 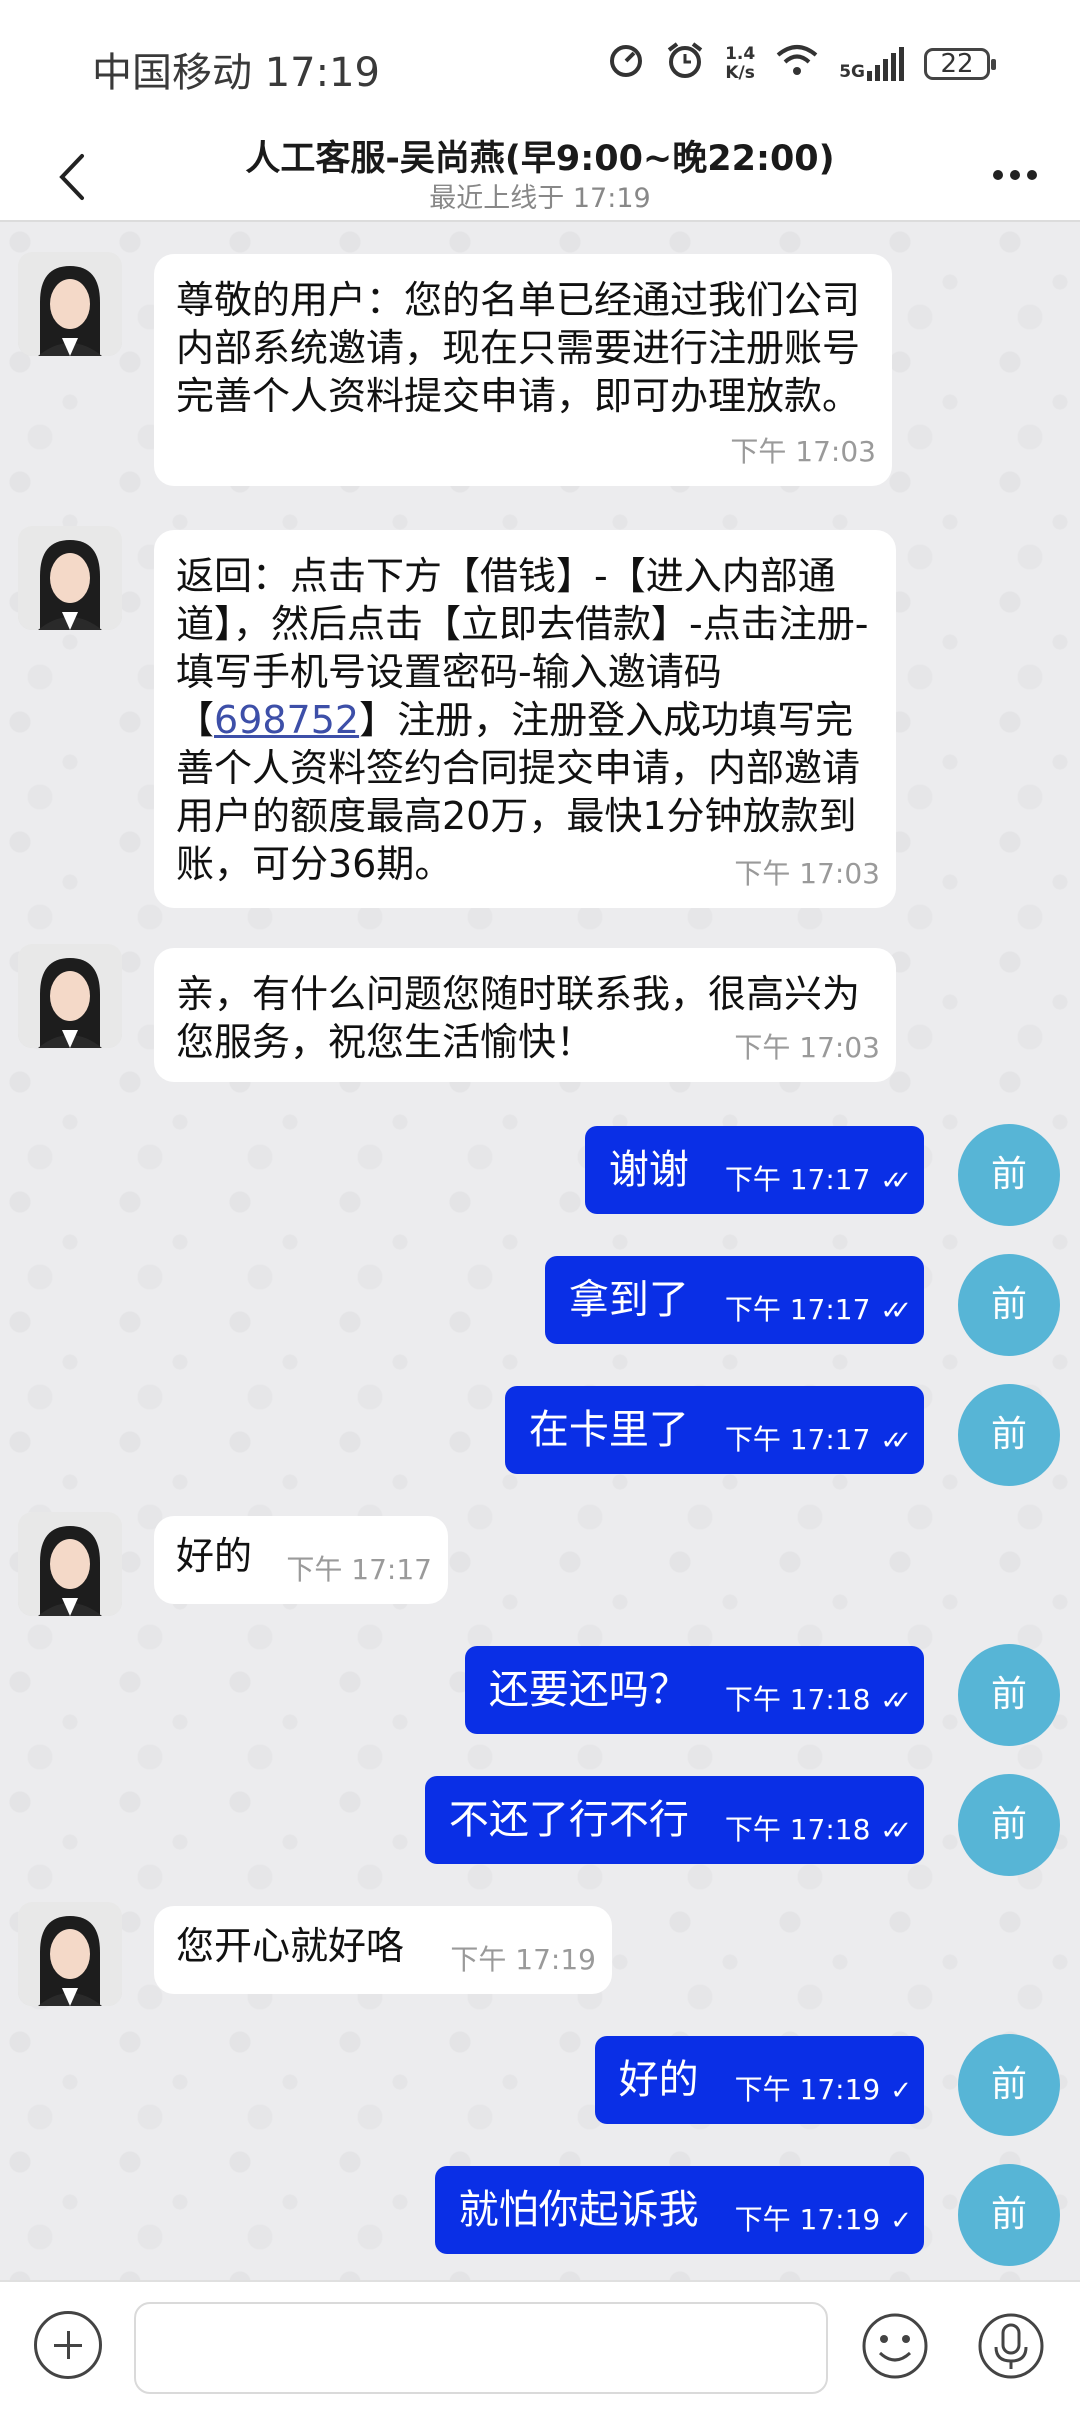 I want to click on message-text: 还要还吗？, so click(x=588, y=1690).